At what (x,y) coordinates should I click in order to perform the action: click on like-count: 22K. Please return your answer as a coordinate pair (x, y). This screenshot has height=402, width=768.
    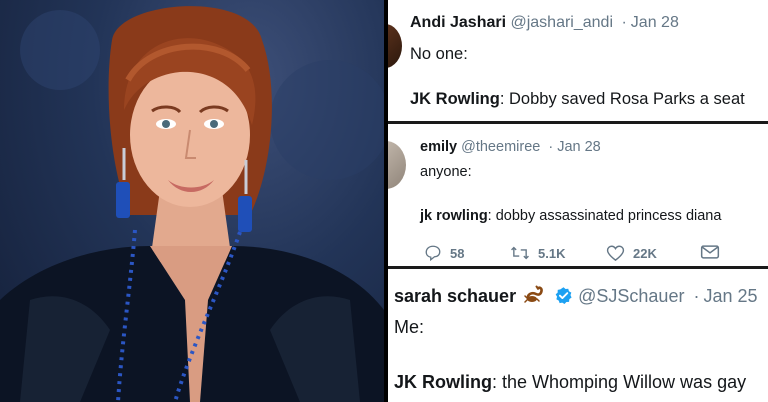
    Looking at the image, I should click on (645, 253).